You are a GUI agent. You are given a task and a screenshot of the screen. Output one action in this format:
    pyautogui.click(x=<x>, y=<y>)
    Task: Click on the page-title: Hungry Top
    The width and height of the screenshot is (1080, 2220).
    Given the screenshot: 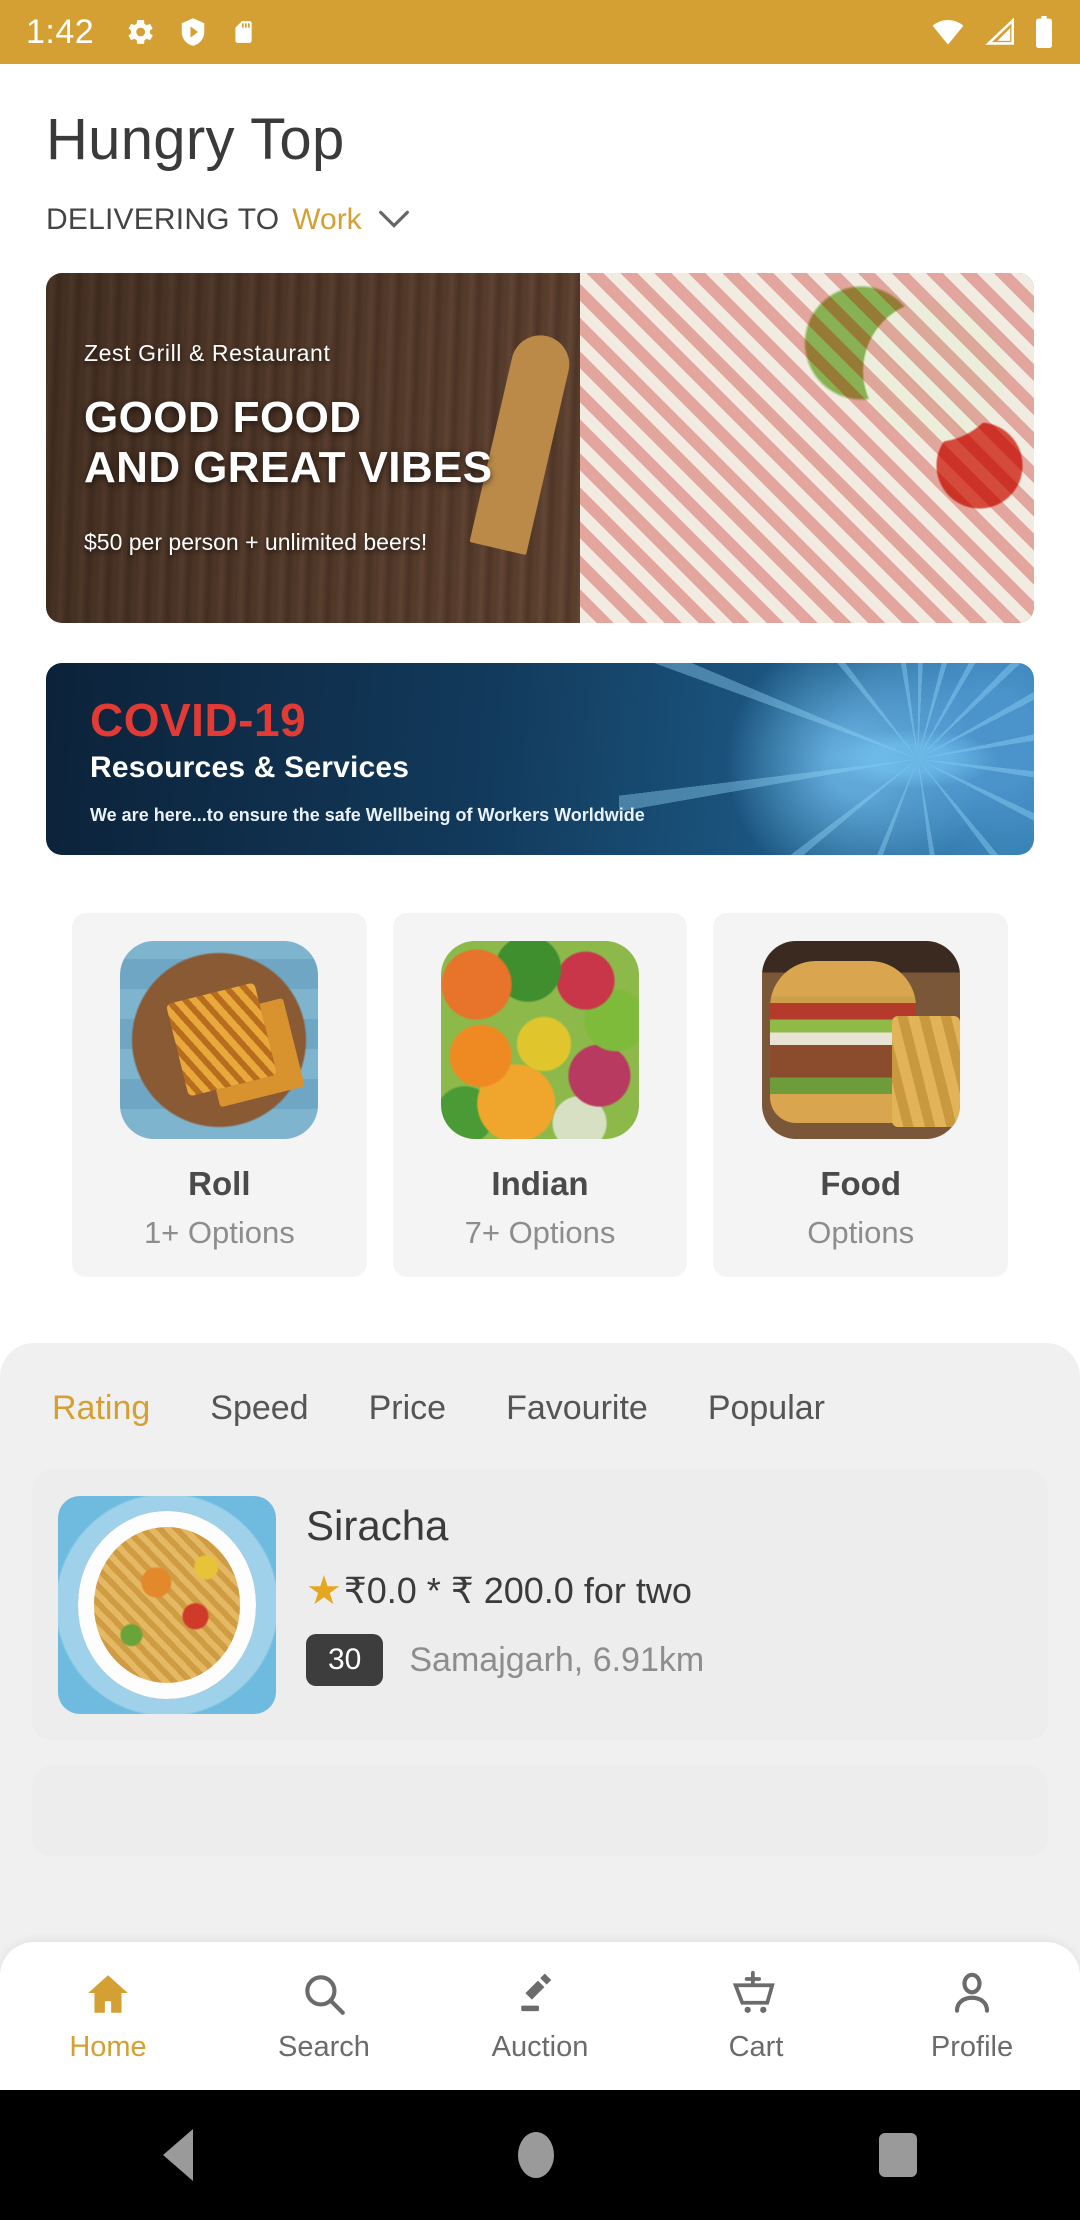 What is the action you would take?
    pyautogui.click(x=195, y=139)
    